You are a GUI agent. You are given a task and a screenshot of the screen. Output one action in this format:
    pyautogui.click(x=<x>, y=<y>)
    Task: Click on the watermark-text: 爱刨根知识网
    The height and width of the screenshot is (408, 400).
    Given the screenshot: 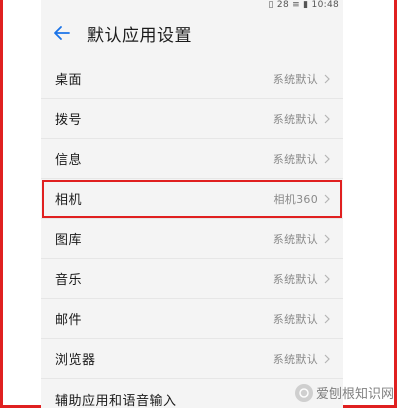 What is the action you would take?
    pyautogui.click(x=354, y=394)
    